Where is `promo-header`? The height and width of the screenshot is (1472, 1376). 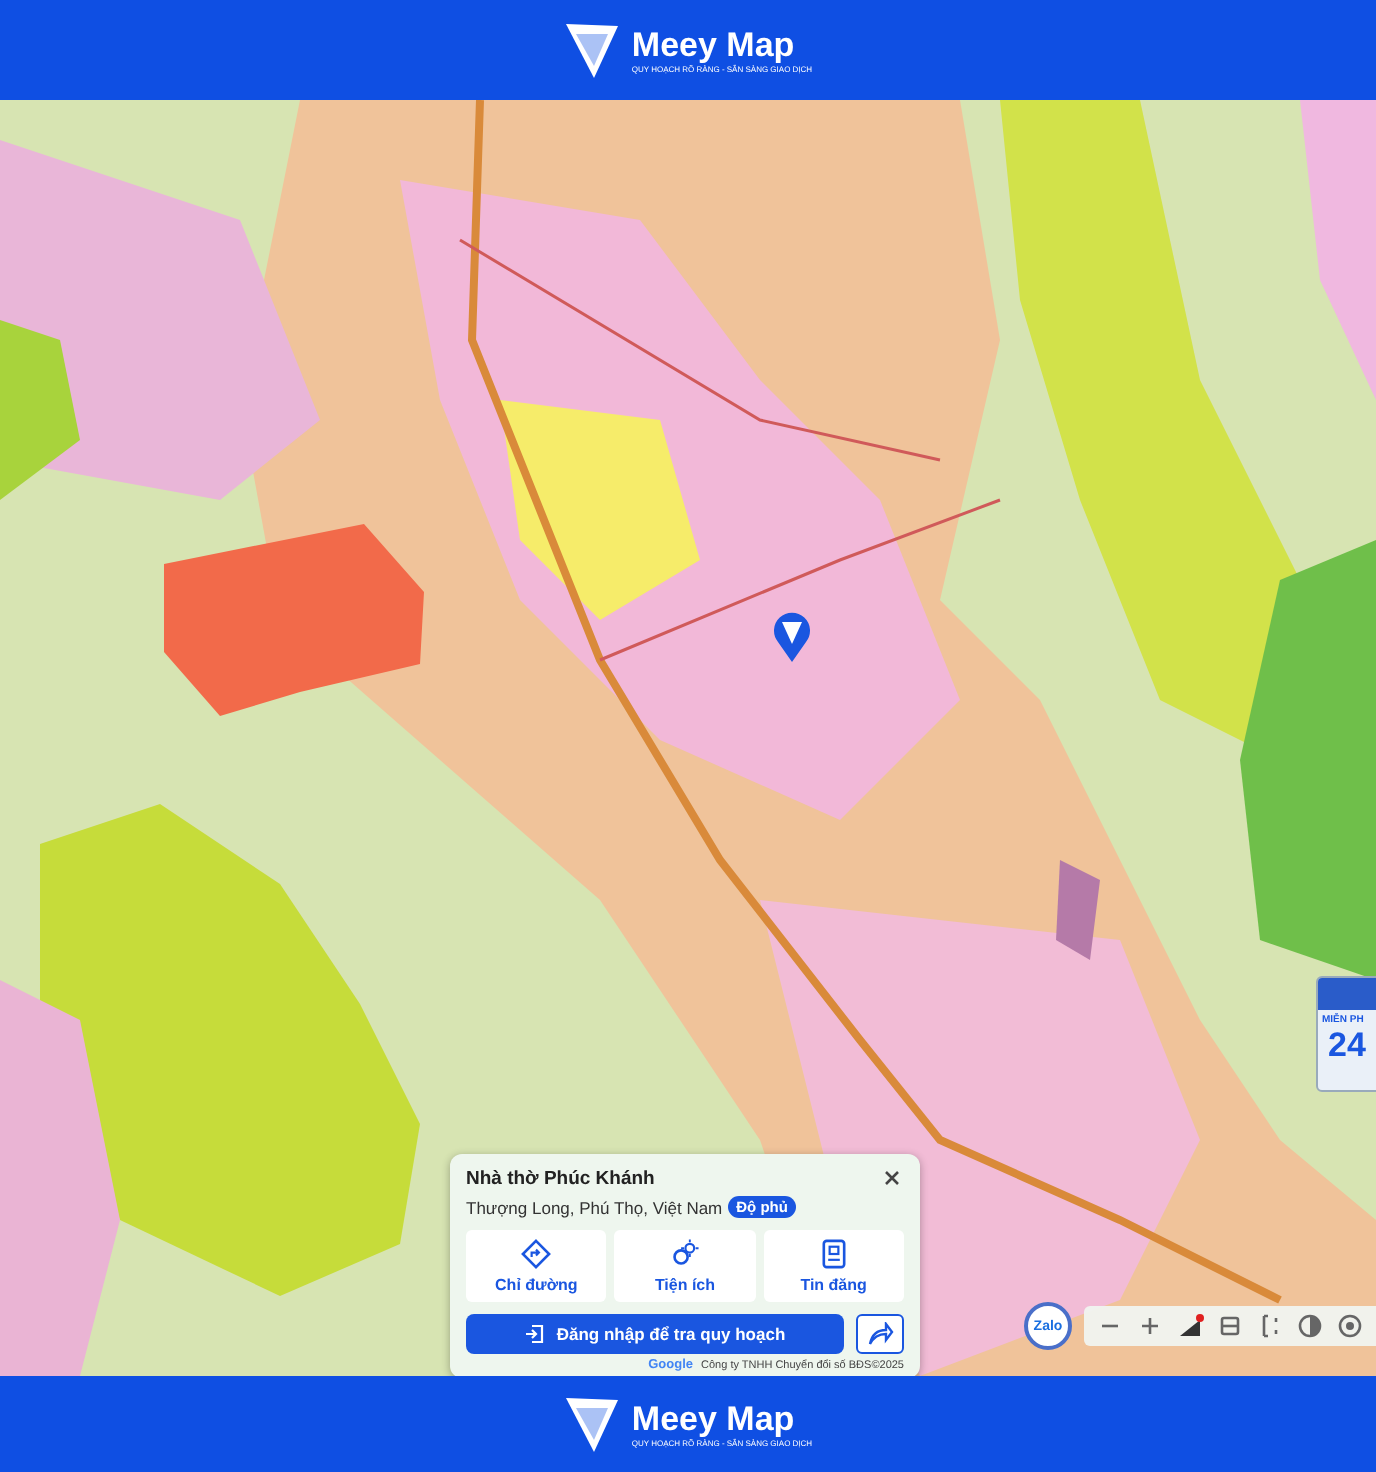 promo-header is located at coordinates (1347, 994).